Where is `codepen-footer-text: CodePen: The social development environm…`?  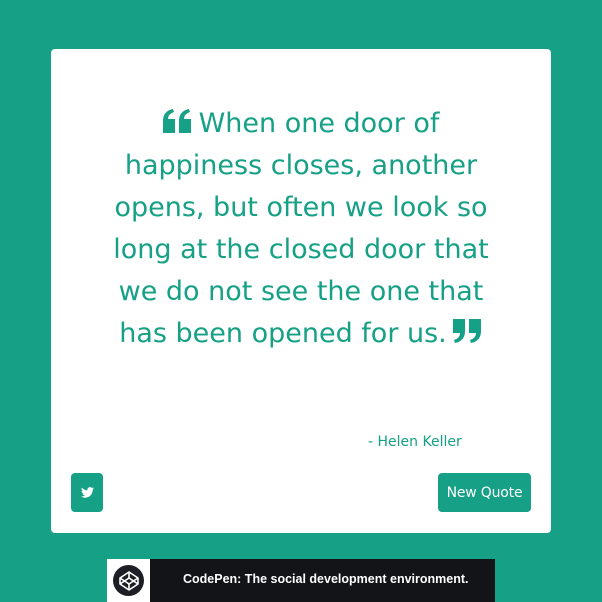 codepen-footer-text: CodePen: The social development environm… is located at coordinates (326, 579).